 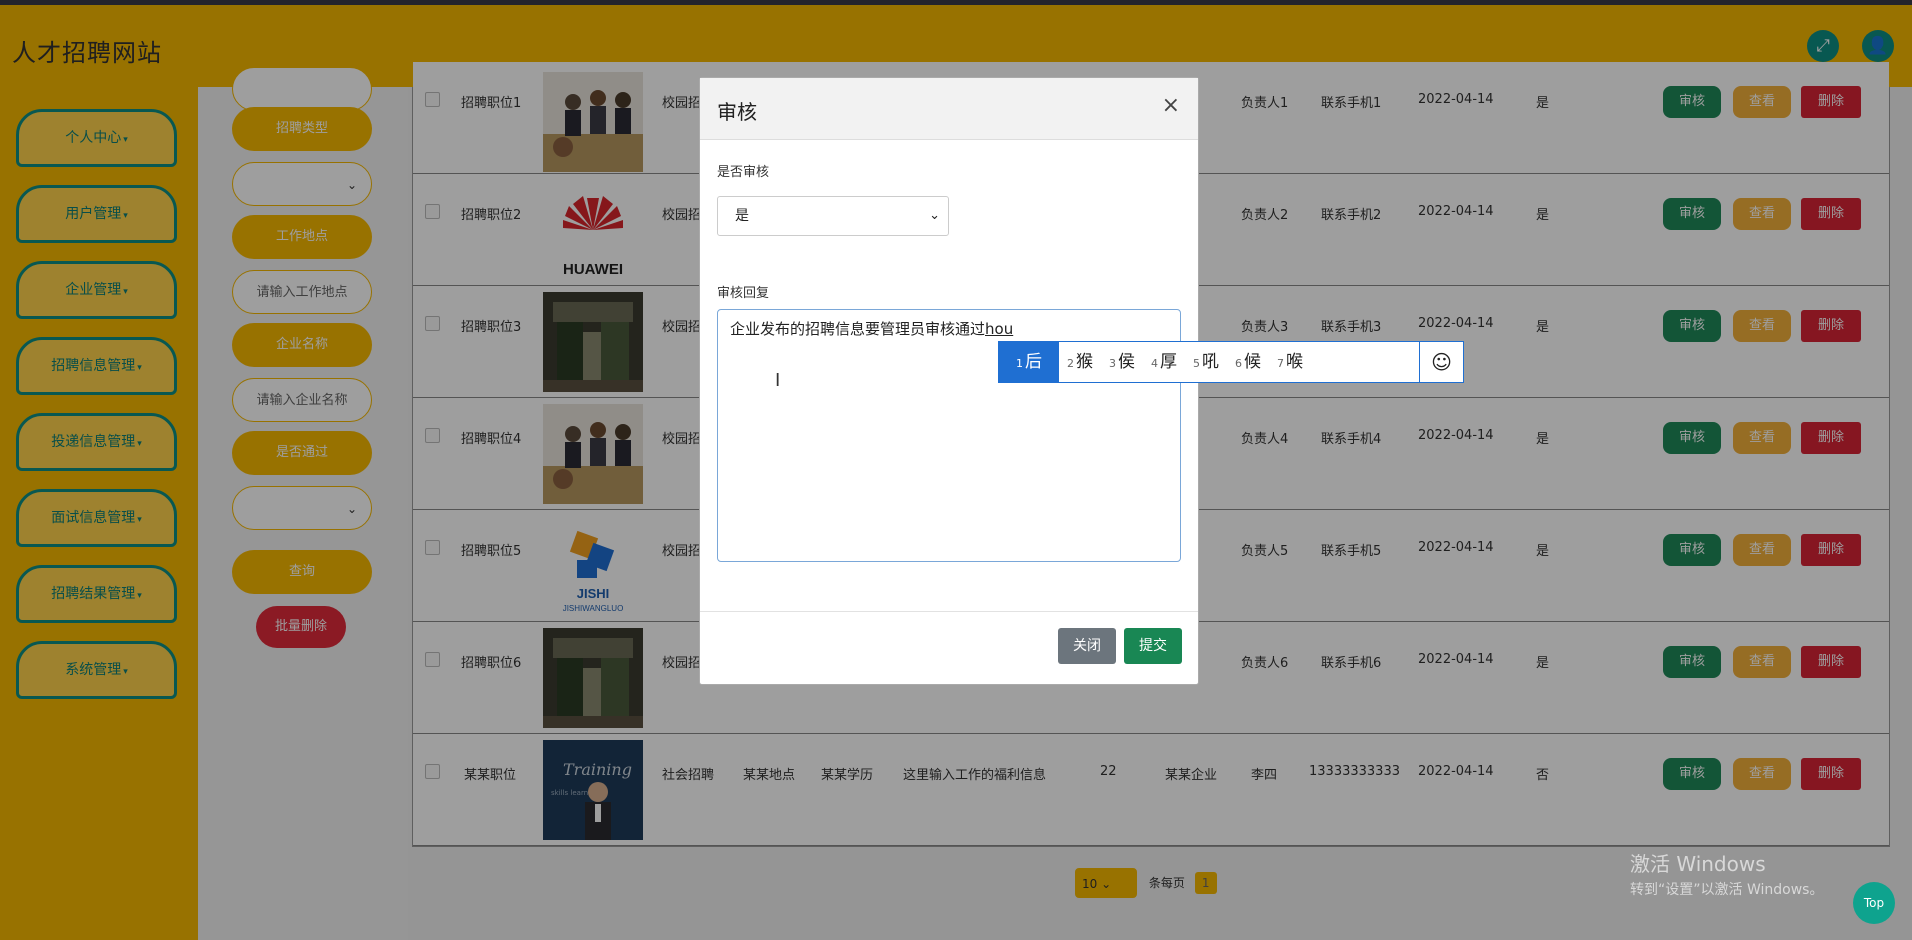 I want to click on ime-candidate-7: 7喉, so click(x=1290, y=362).